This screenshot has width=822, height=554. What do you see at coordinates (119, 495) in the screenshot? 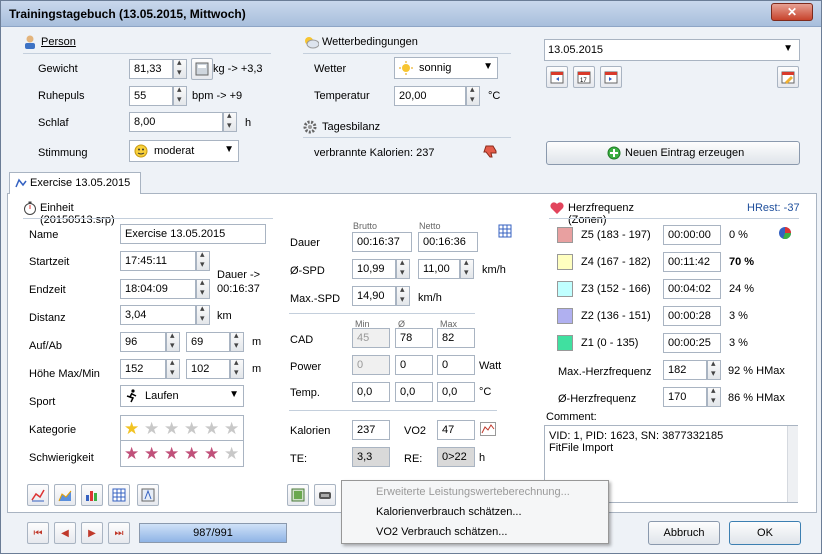
I see `table-button` at bounding box center [119, 495].